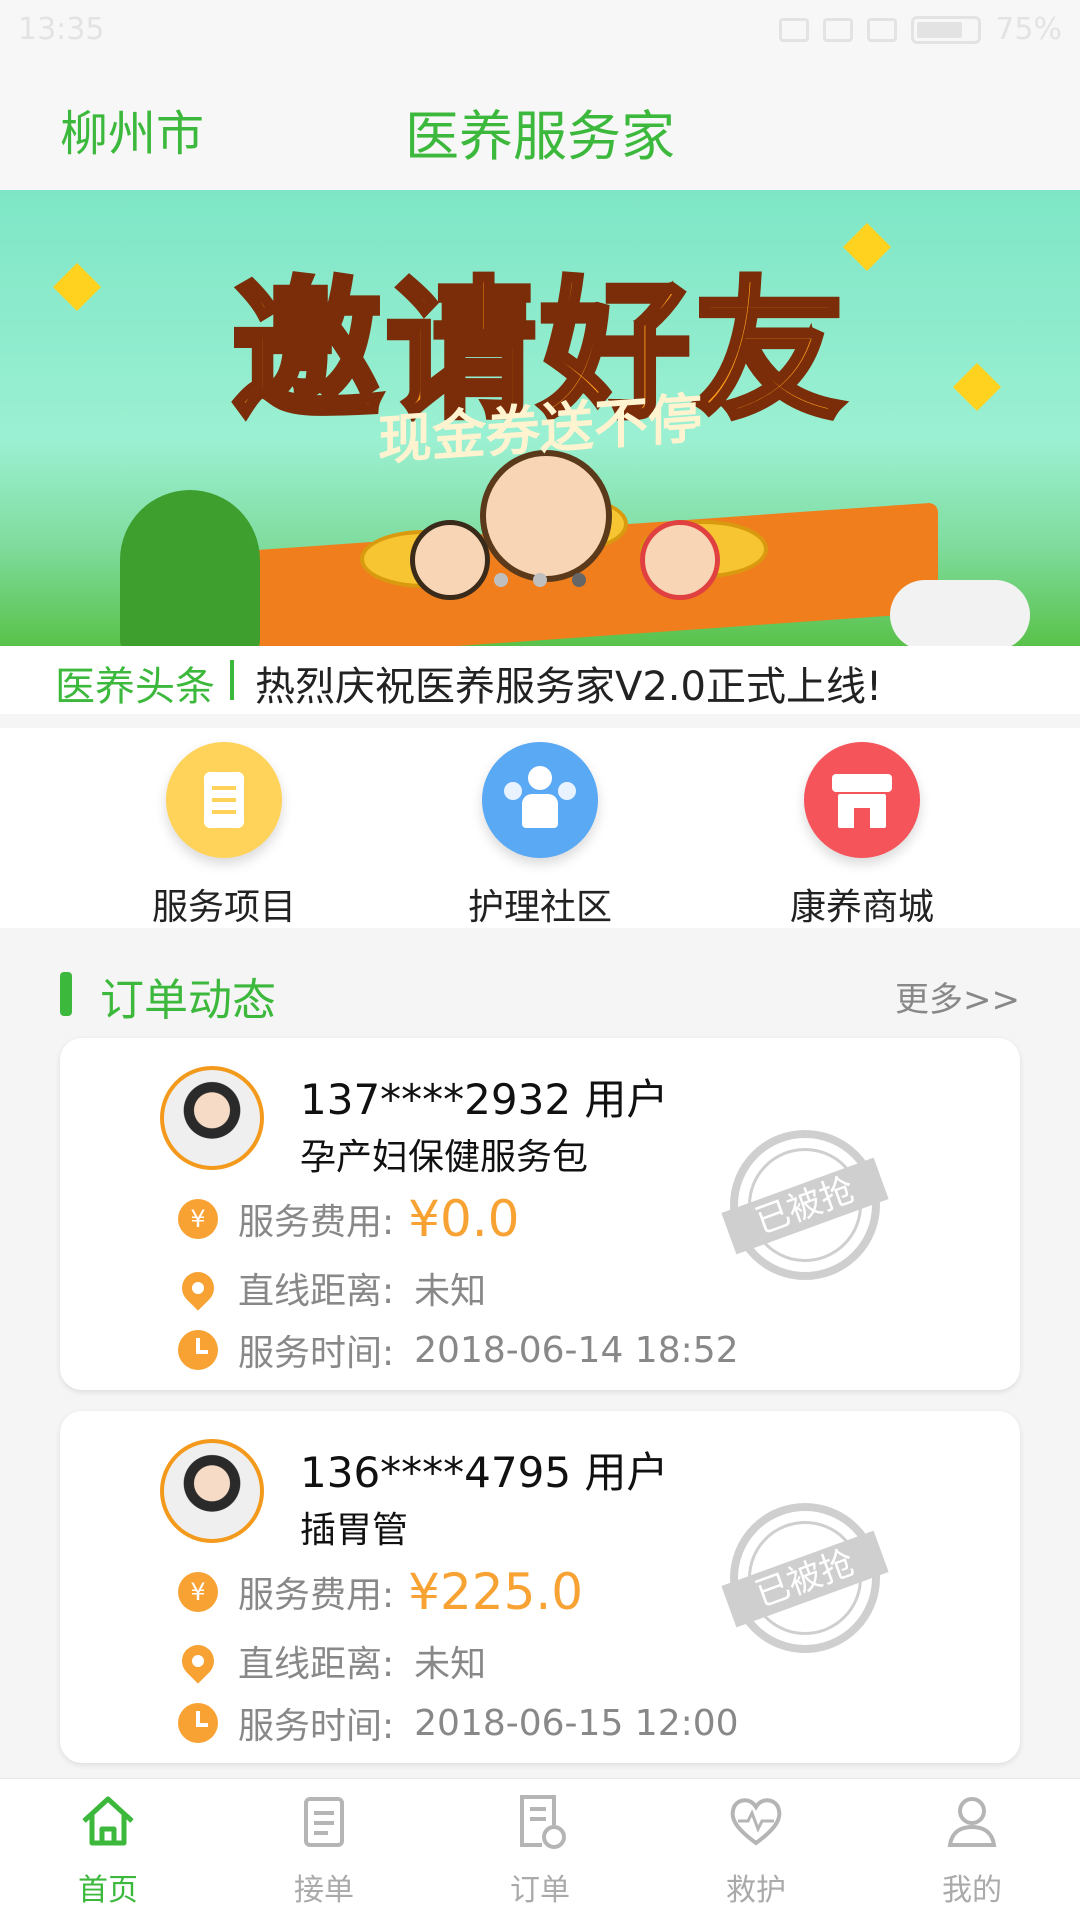  What do you see at coordinates (484, 1099) in the screenshot?
I see `order-user: 137****2932 用户` at bounding box center [484, 1099].